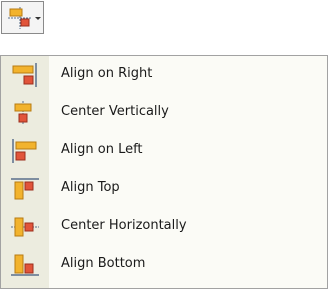 The height and width of the screenshot is (289, 328). I want to click on menu-item-label: Align on Left, so click(102, 149).